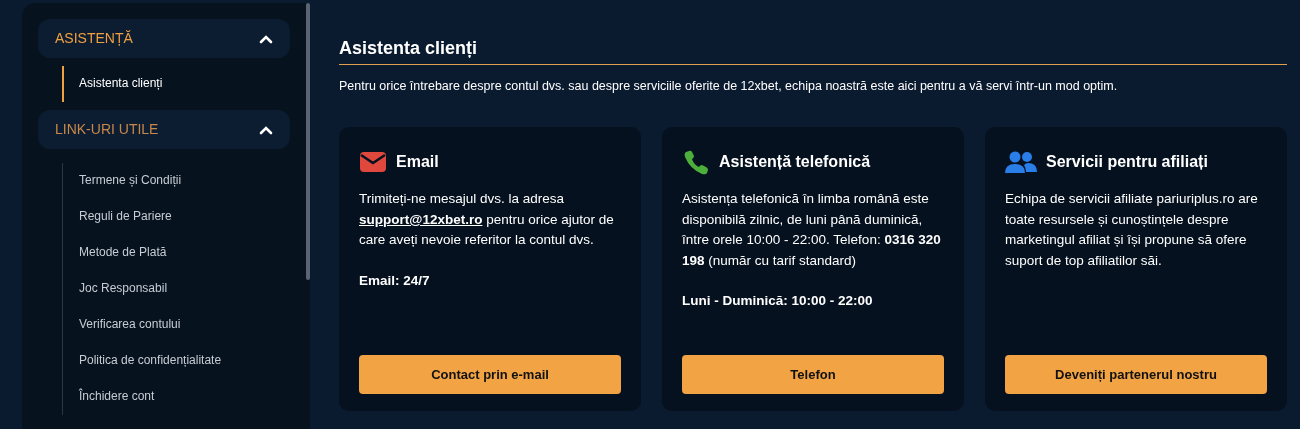 The width and height of the screenshot is (1300, 429). Describe the element at coordinates (778, 301) in the screenshot. I see `hours-text: Luni - Duminică: 10:00 - 22:00` at that location.